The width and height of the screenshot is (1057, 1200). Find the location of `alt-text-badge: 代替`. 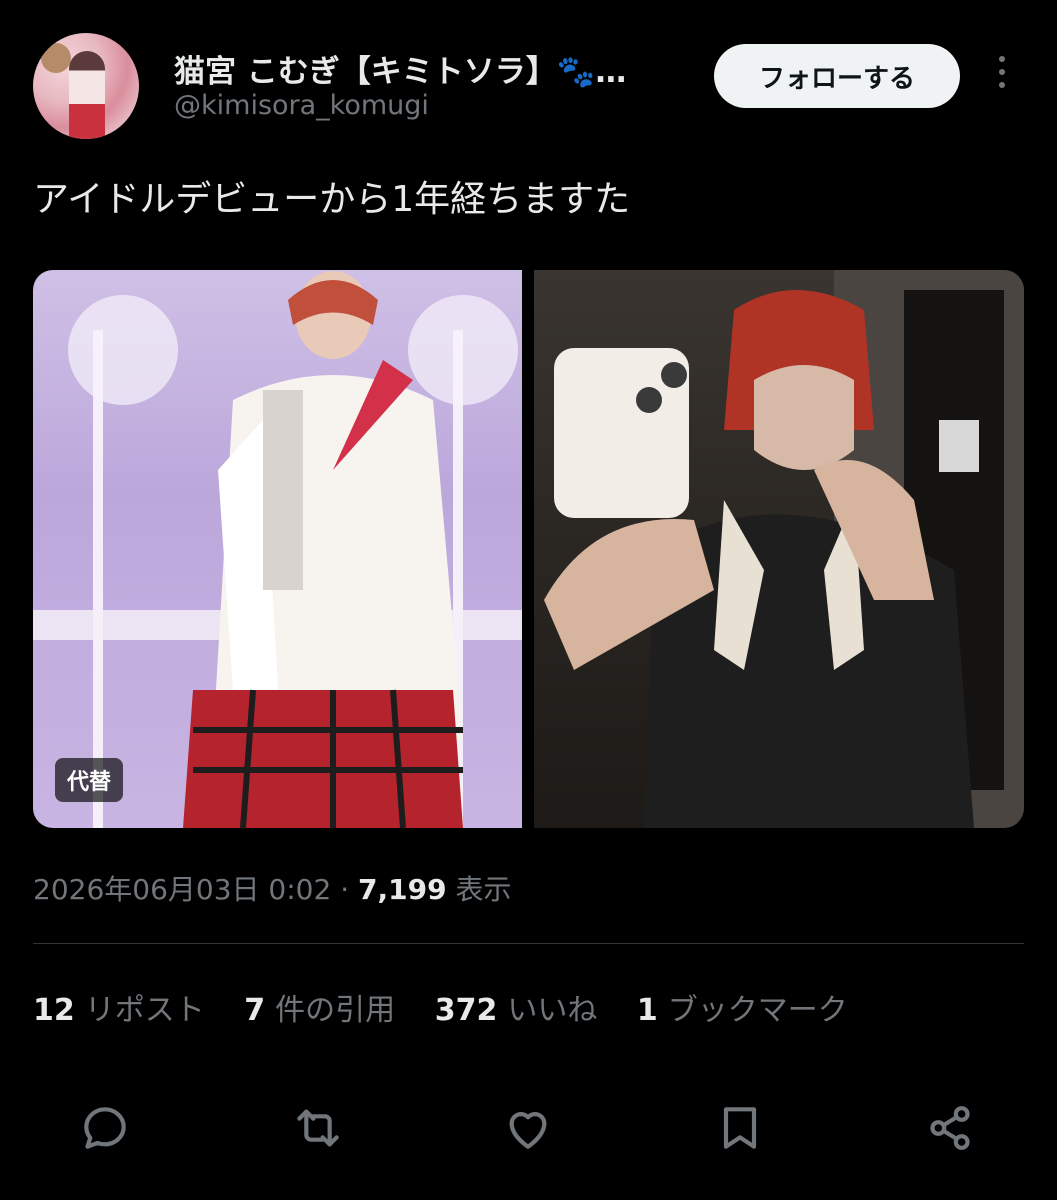

alt-text-badge: 代替 is located at coordinates (89, 780).